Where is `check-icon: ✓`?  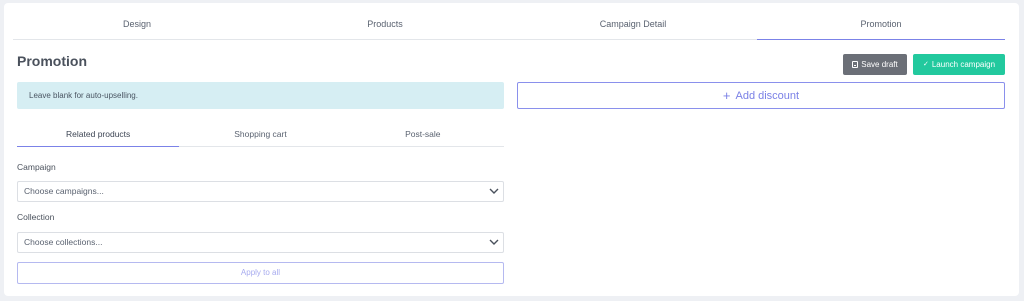
check-icon: ✓ is located at coordinates (925, 64).